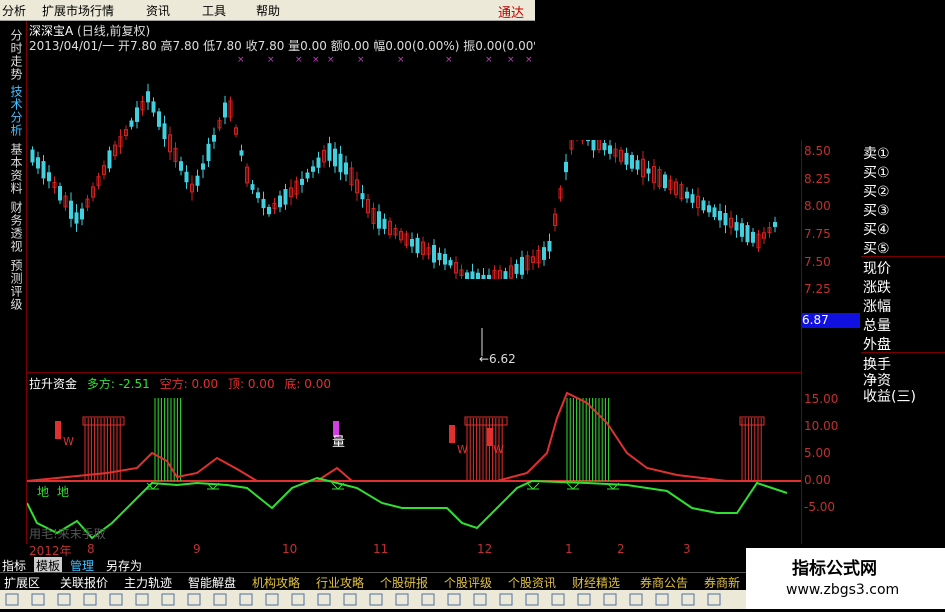  What do you see at coordinates (12, 227) in the screenshot?
I see `tab-financial: 财务透视` at bounding box center [12, 227].